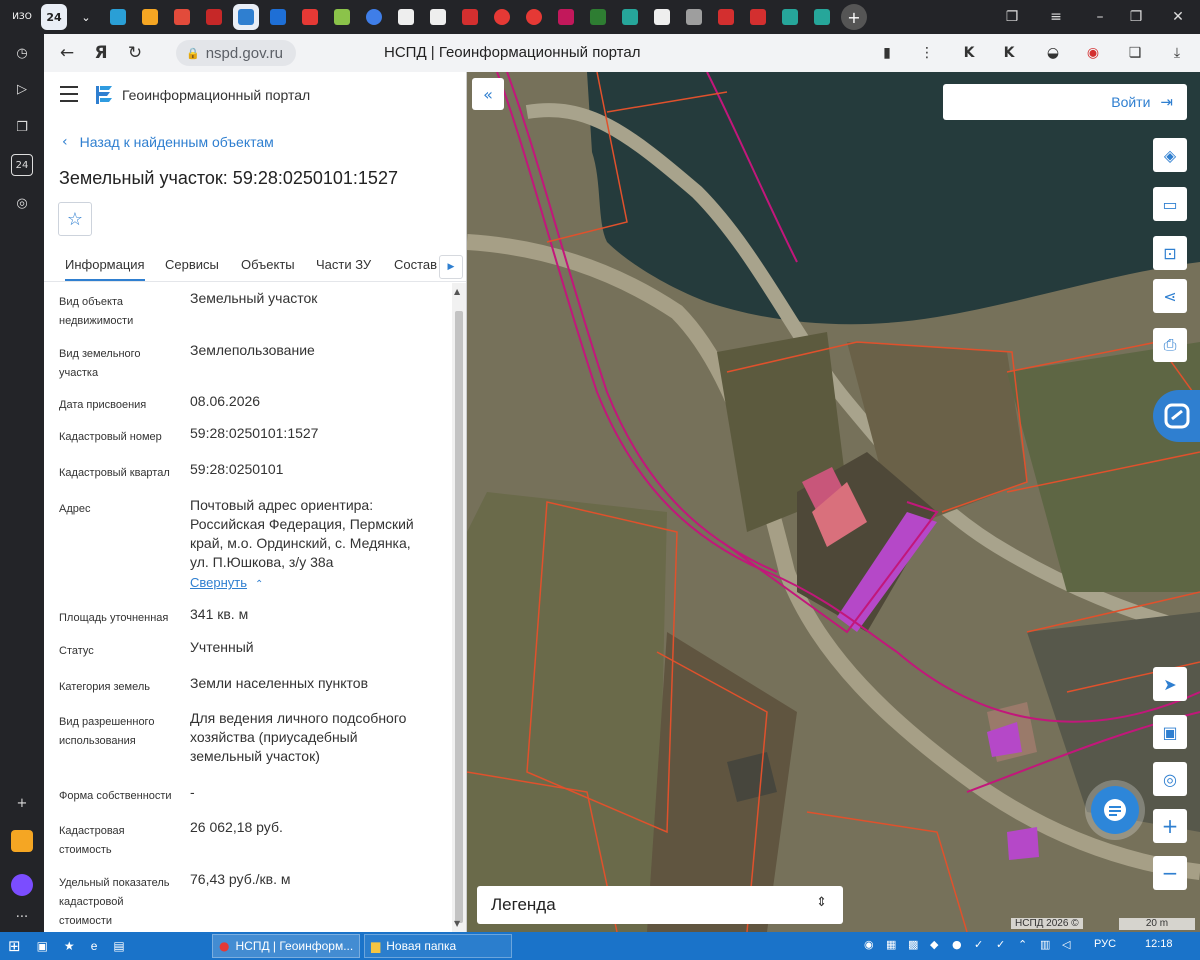  I want to click on browser-tab-active: 24, so click(54, 17).